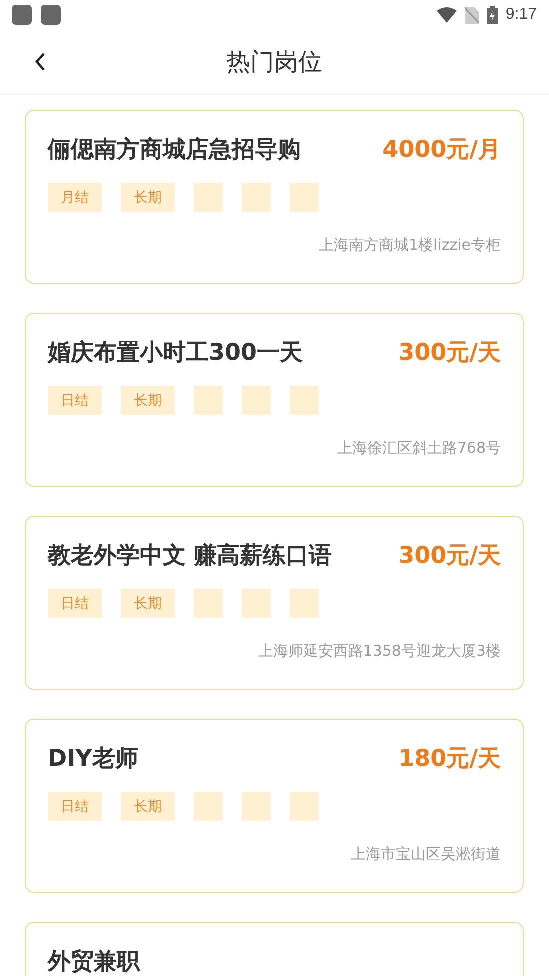  I want to click on job-title: 教老外学中文 赚高薪练口语, so click(190, 556).